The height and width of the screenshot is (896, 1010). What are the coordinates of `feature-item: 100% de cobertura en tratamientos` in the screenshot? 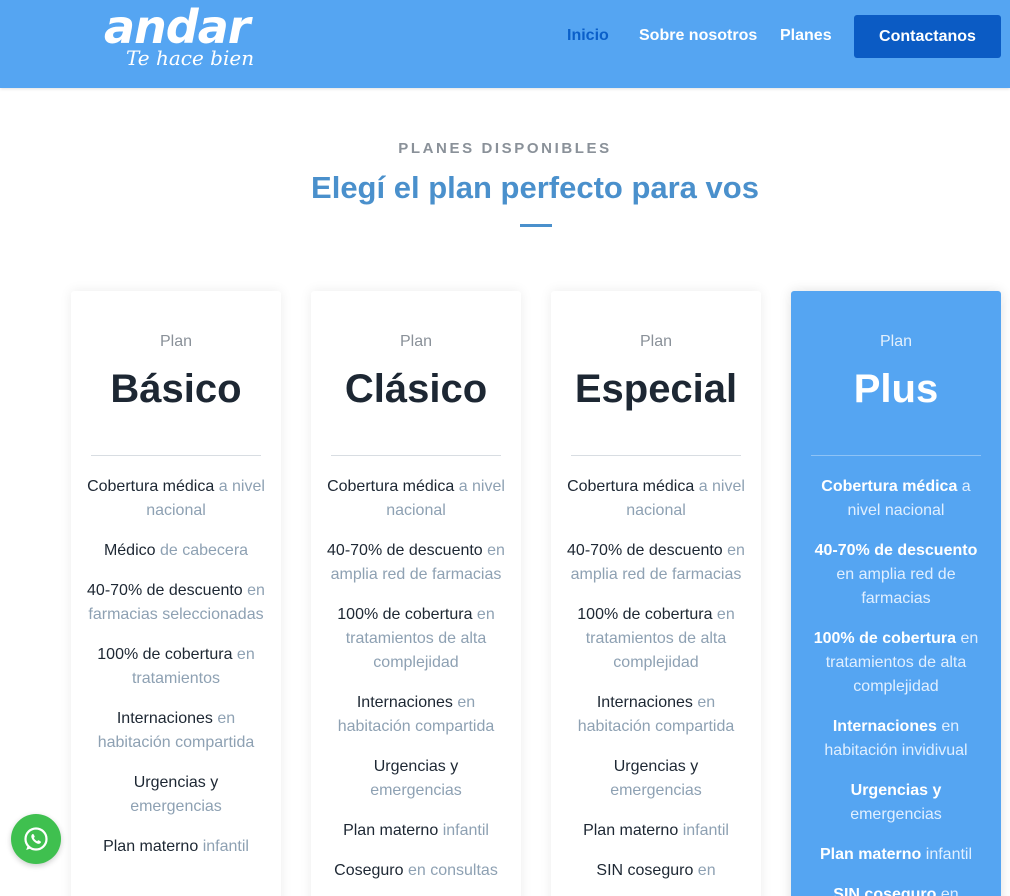 It's located at (176, 667).